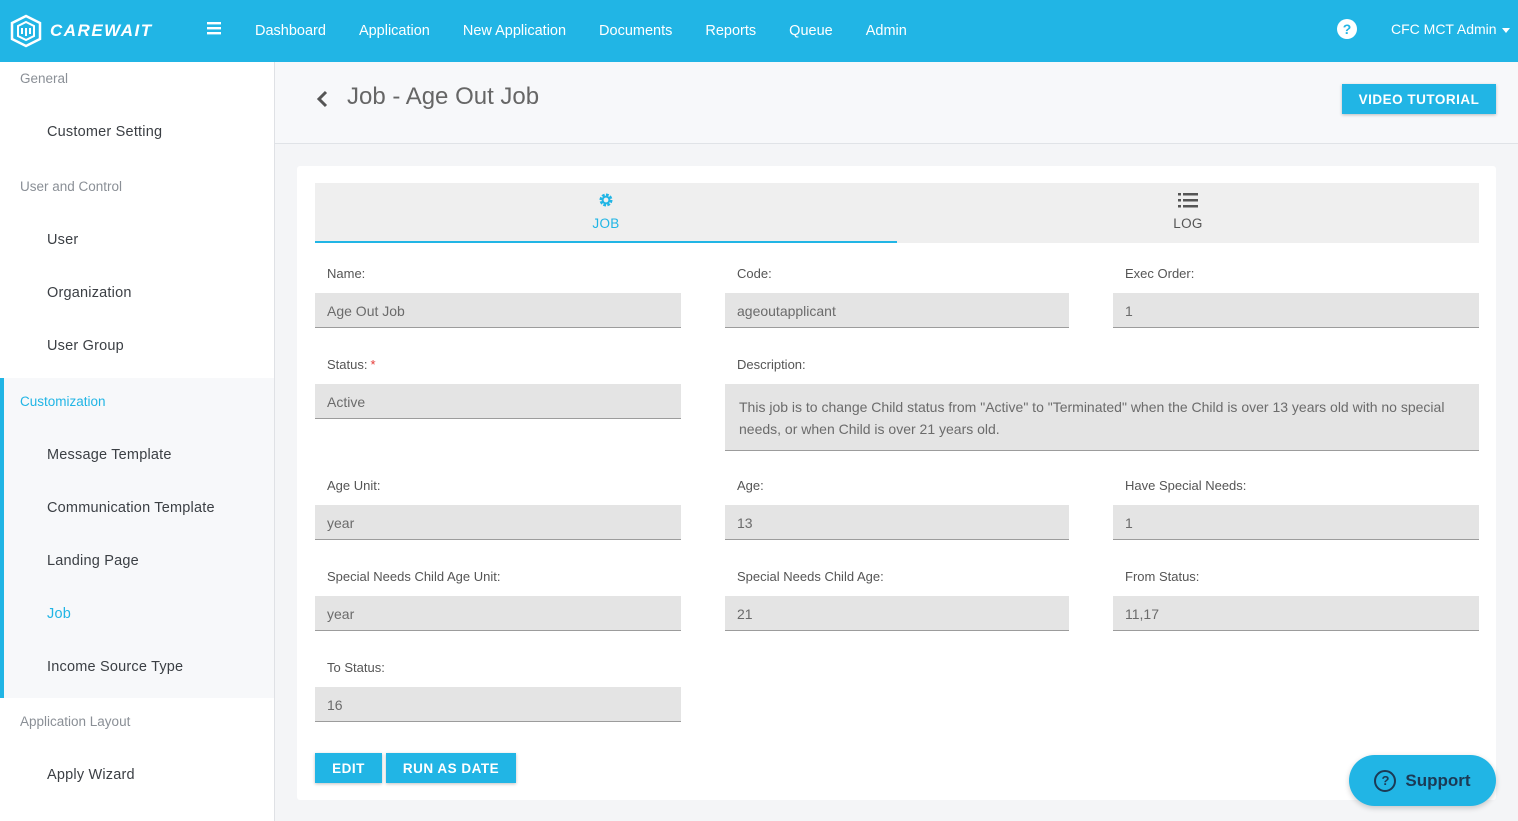  Describe the element at coordinates (346, 273) in the screenshot. I see `name-label: Name:` at that location.